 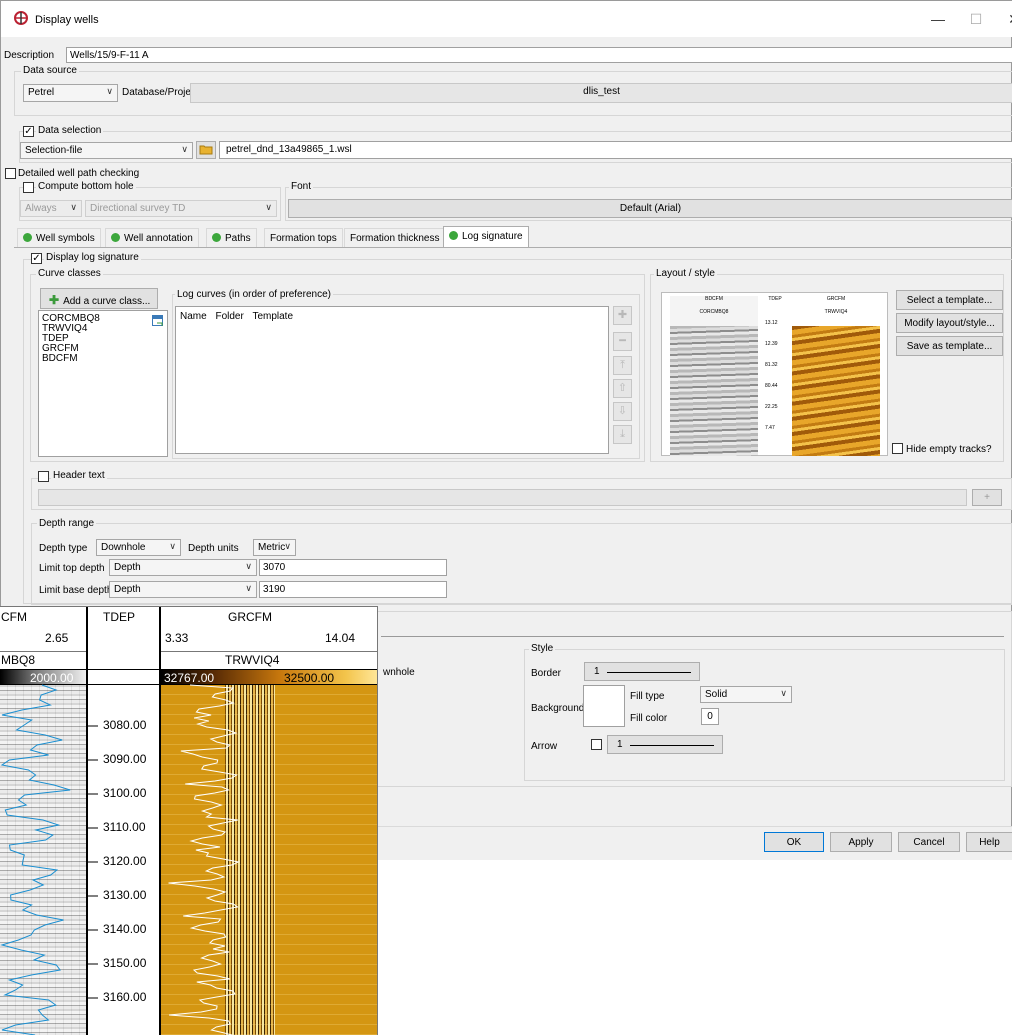 What do you see at coordinates (622, 365) in the screenshot?
I see `move-top-button: ⤒` at bounding box center [622, 365].